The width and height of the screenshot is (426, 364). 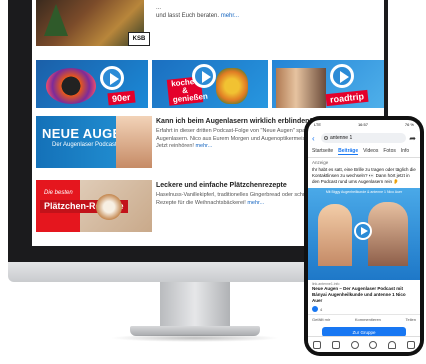 What do you see at coordinates (195, 338) in the screenshot?
I see `monitor-shadow` at bounding box center [195, 338].